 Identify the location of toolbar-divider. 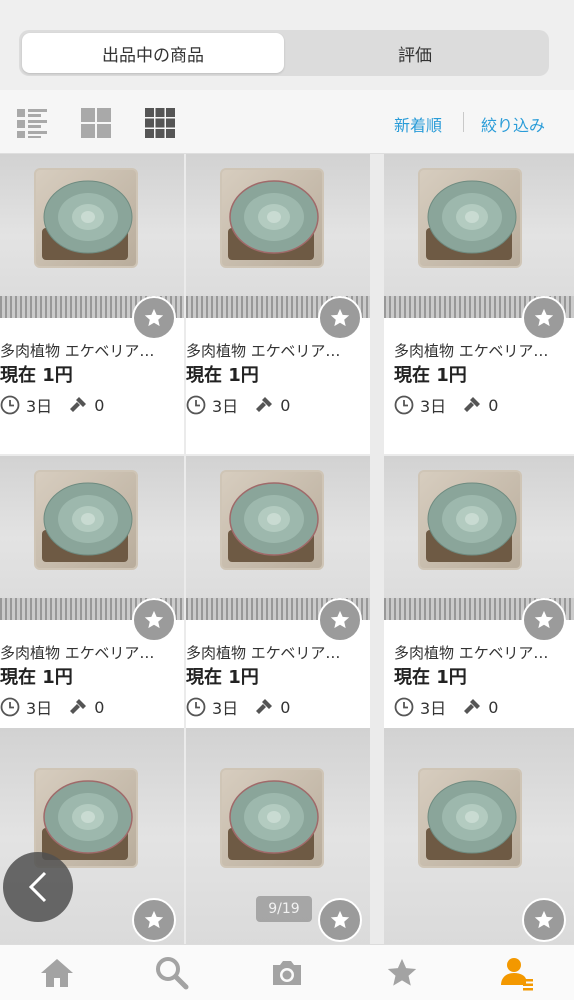
(463, 122).